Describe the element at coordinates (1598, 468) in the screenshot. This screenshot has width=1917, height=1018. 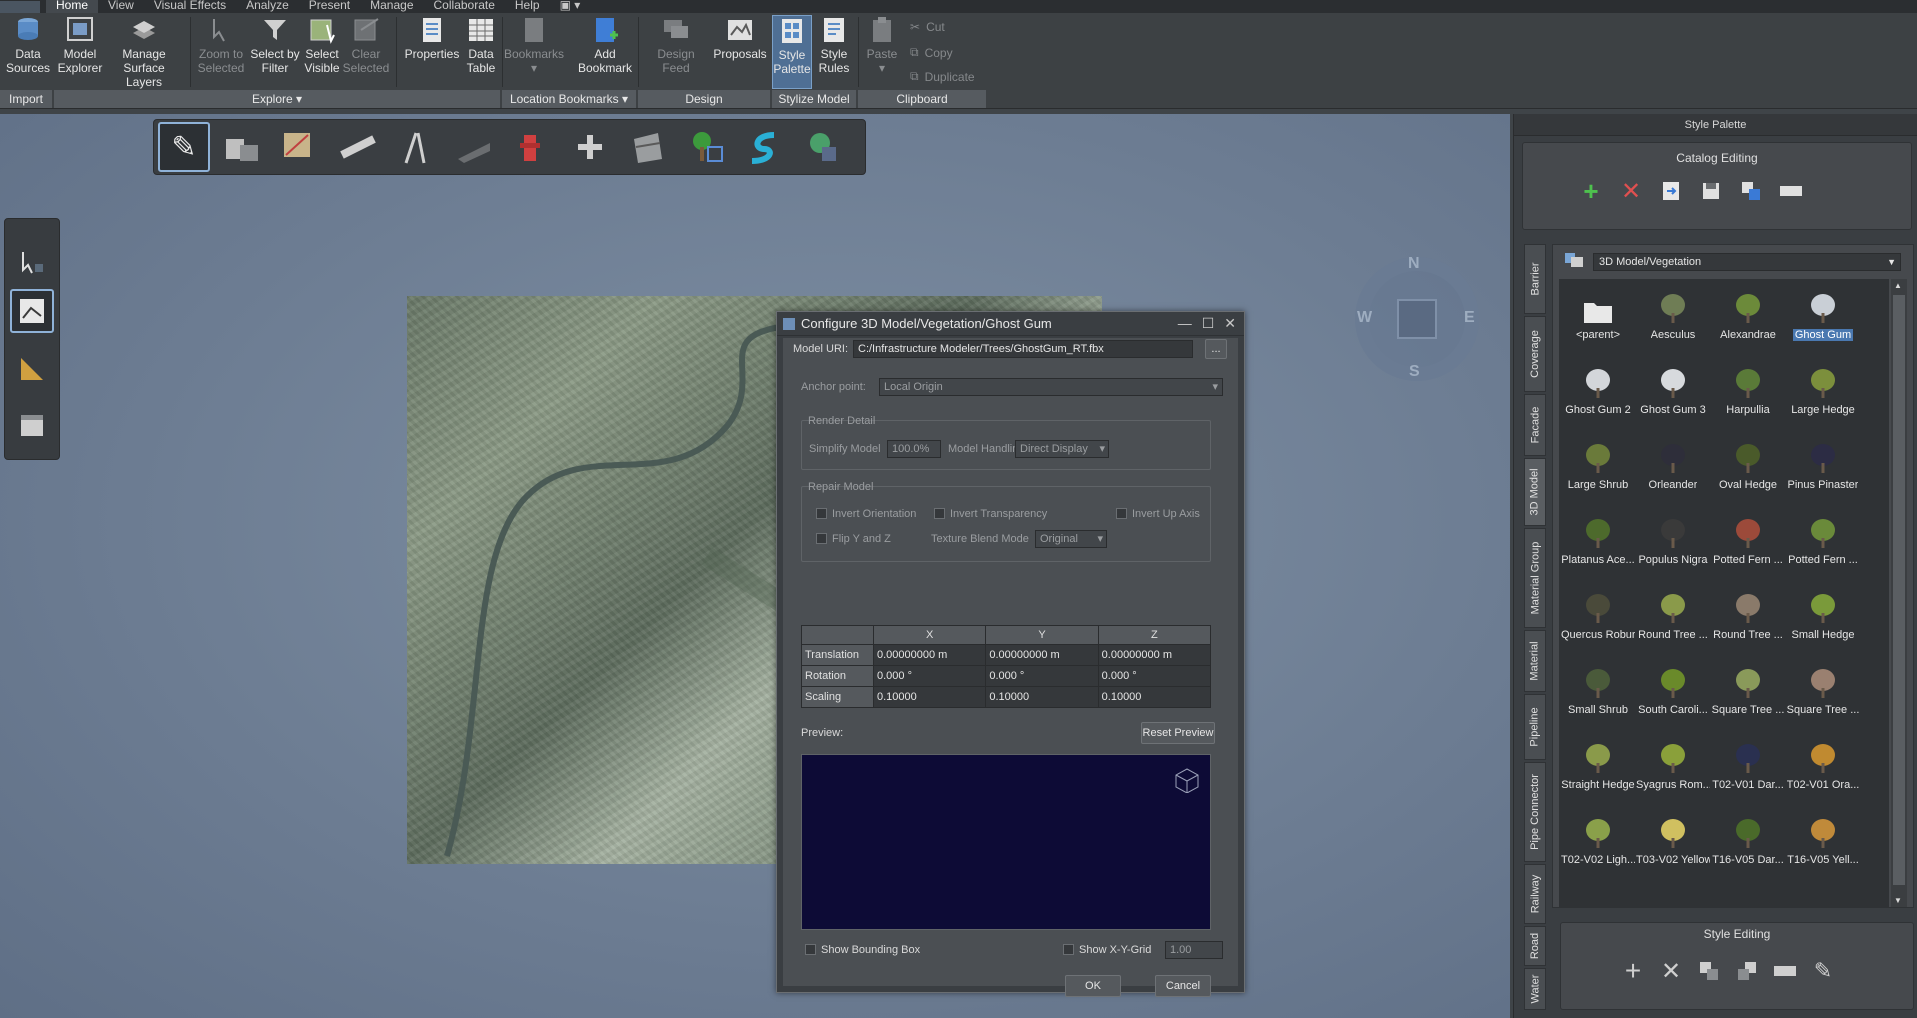
I see `list-item: Large Shrub` at that location.